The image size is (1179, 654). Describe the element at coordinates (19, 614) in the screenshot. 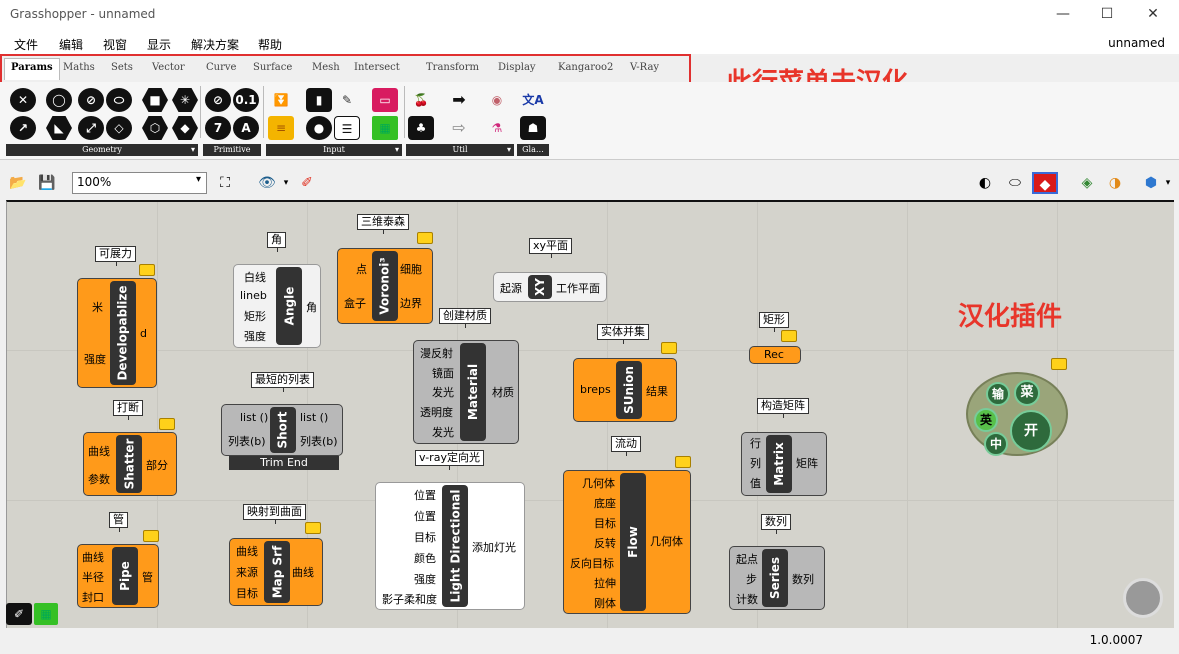

I see `sketch-icon: ✐` at that location.